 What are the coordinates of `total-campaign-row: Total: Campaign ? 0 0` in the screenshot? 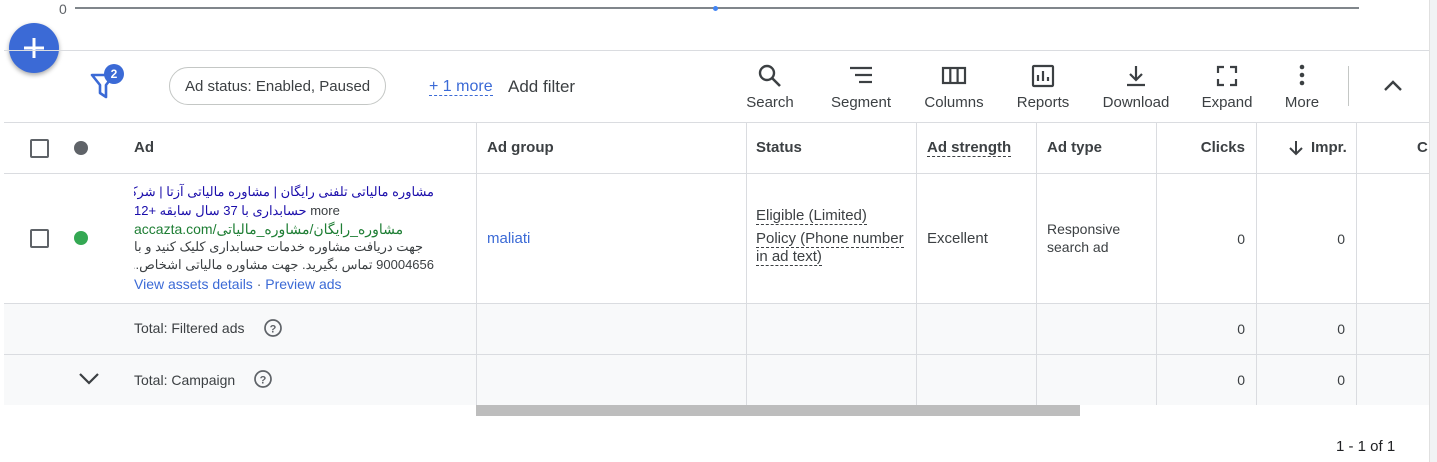 It's located at (716, 380).